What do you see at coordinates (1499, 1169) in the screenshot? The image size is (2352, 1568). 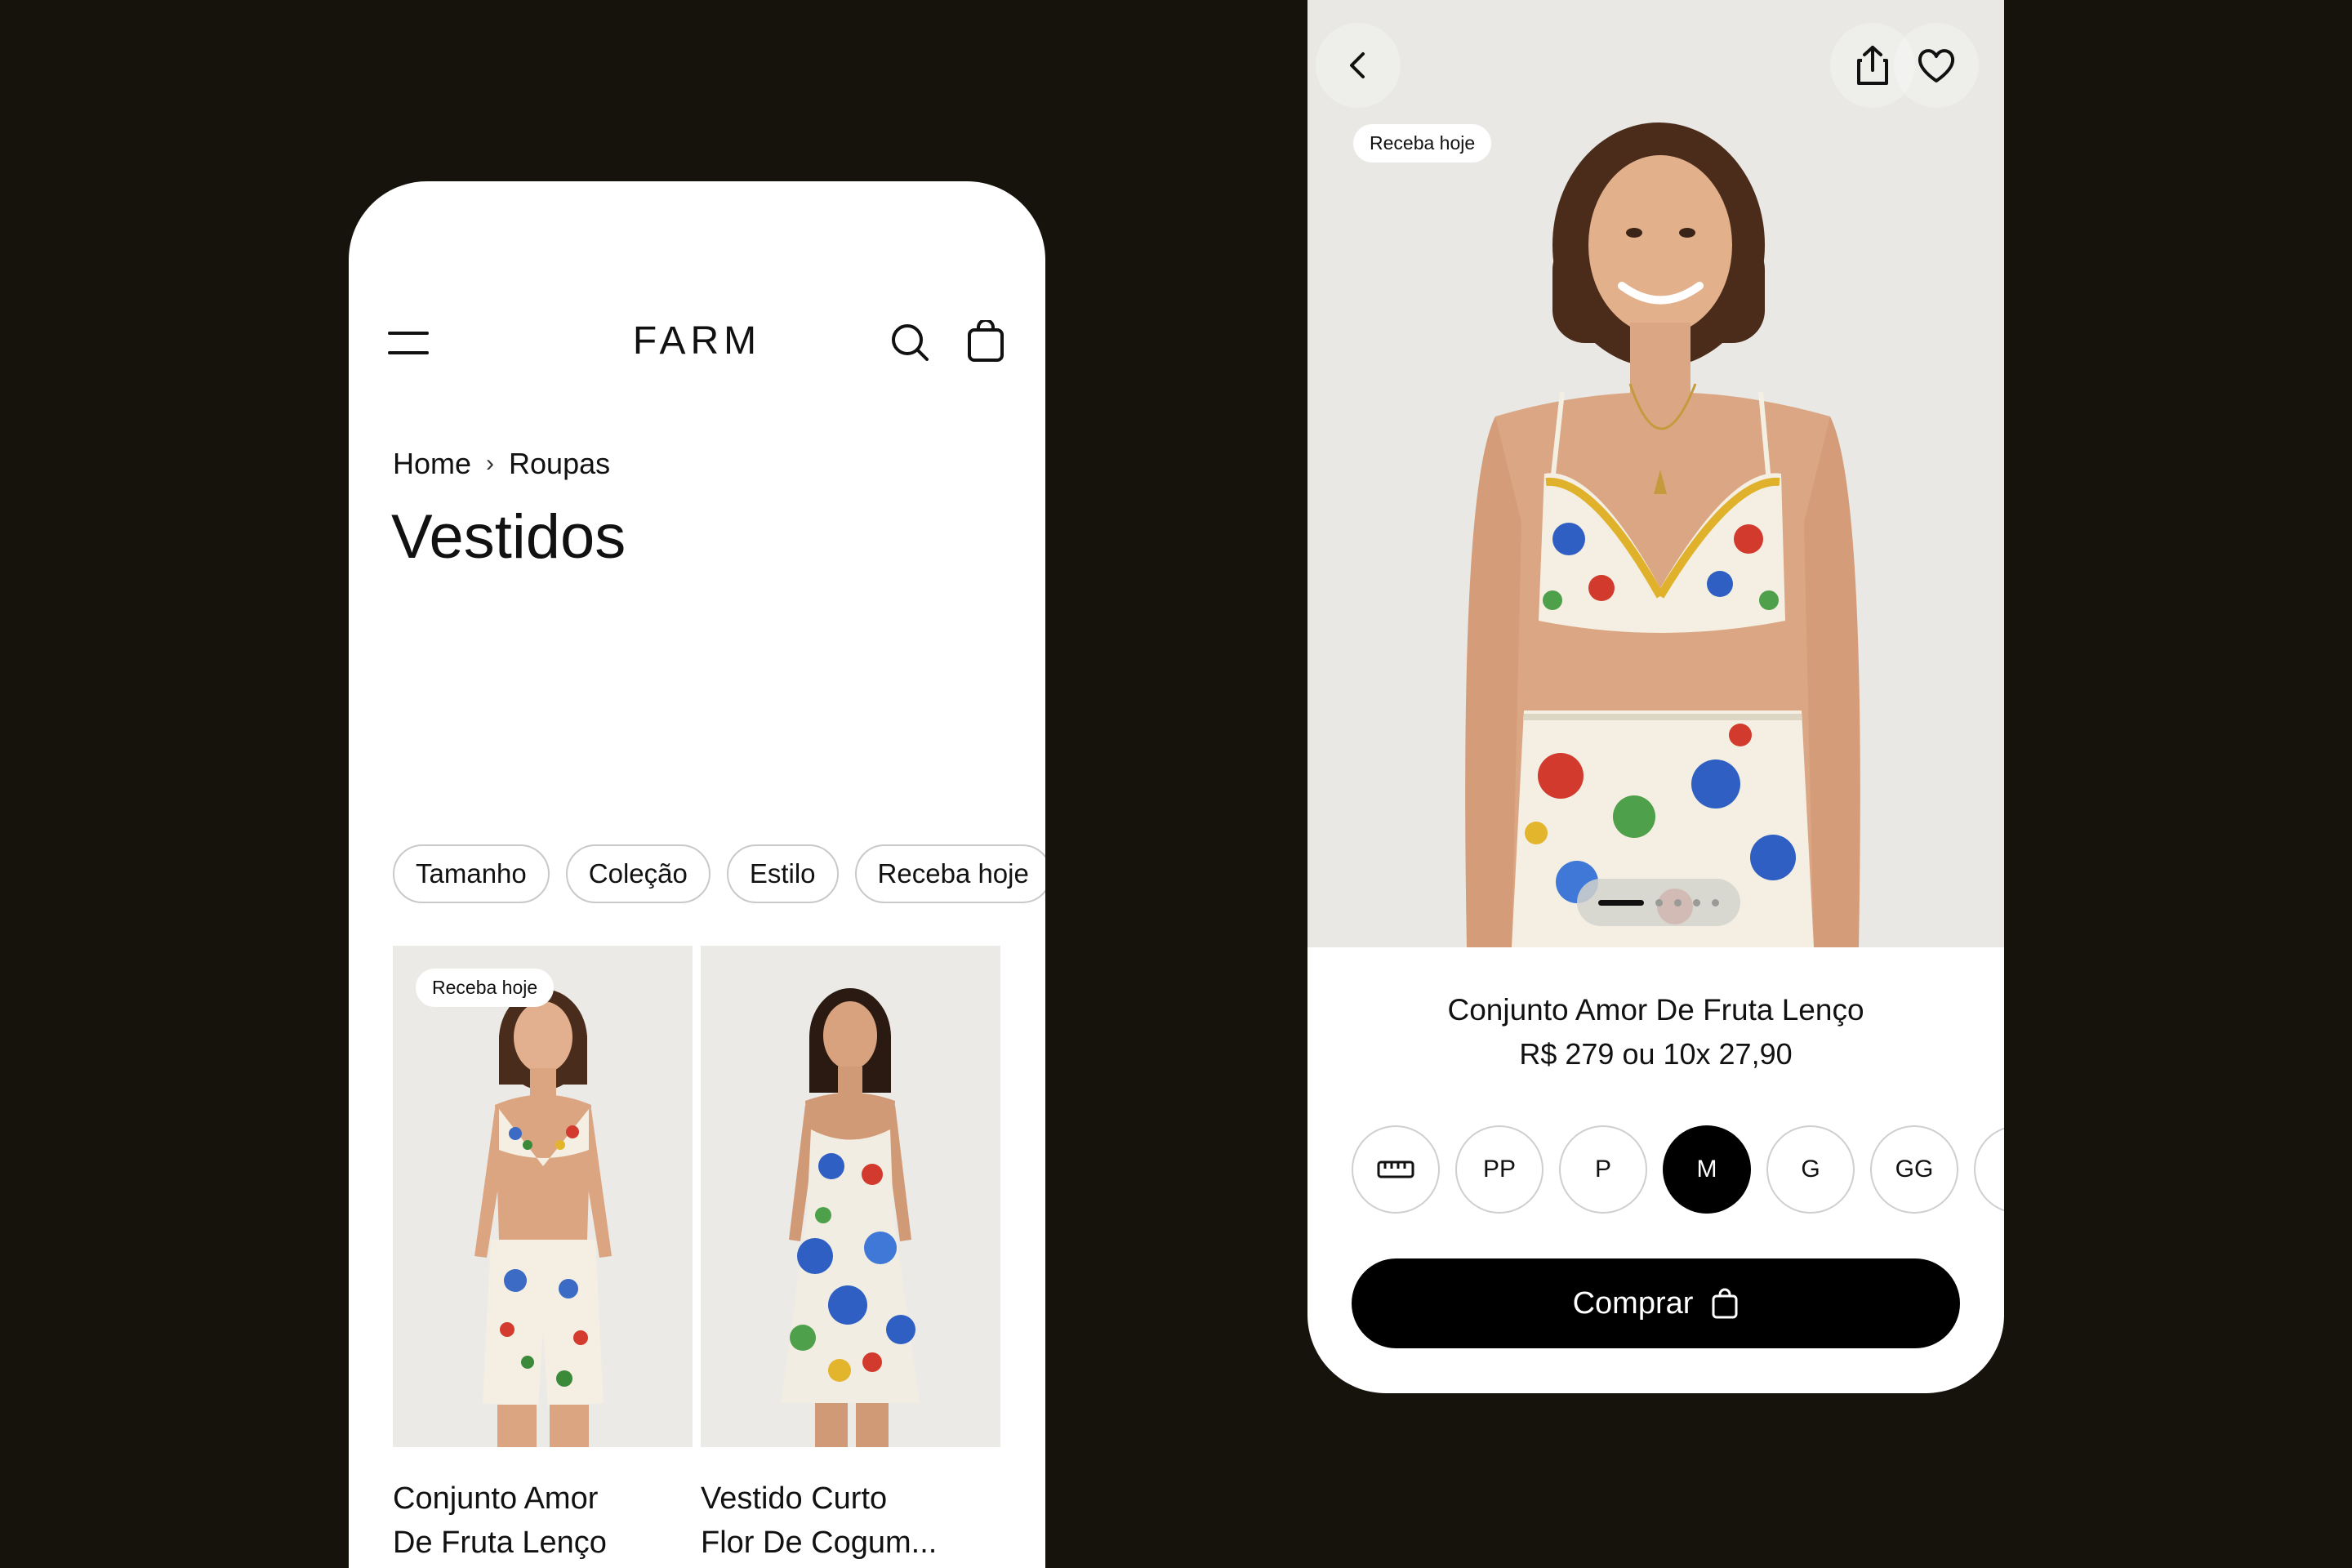 I see `size-option-pp: PP` at bounding box center [1499, 1169].